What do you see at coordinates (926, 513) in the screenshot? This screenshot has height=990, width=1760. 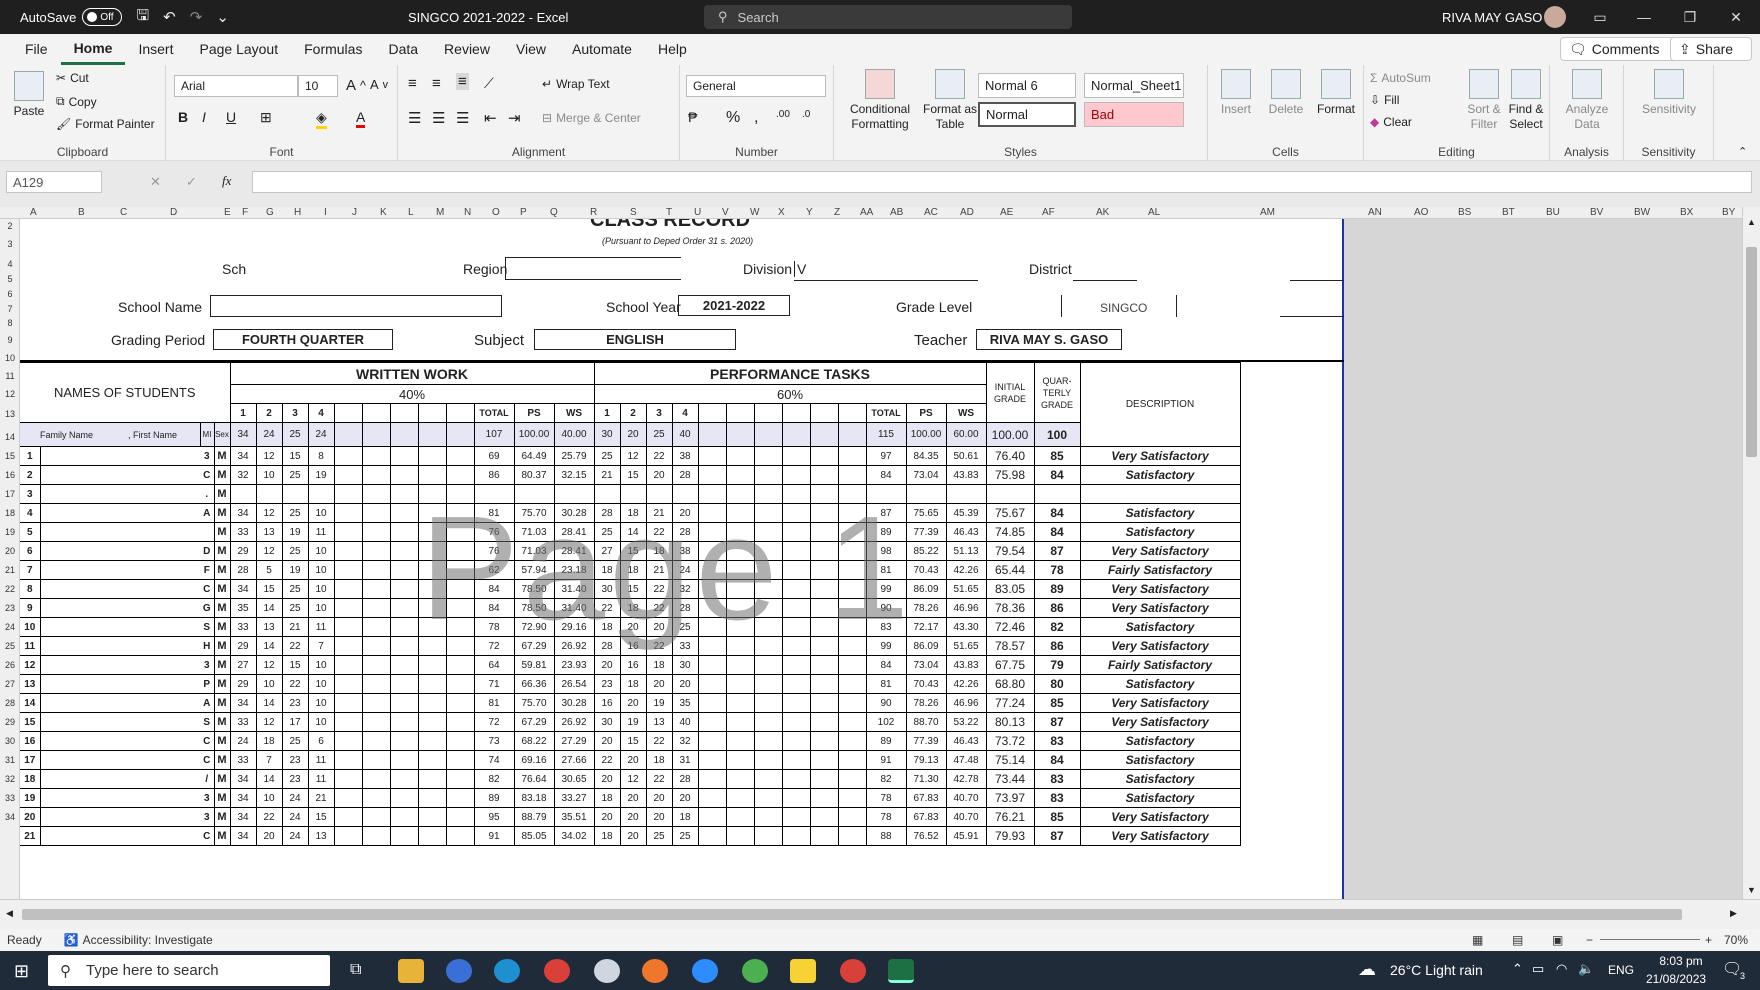 I see `pt-ps: 75.65` at bounding box center [926, 513].